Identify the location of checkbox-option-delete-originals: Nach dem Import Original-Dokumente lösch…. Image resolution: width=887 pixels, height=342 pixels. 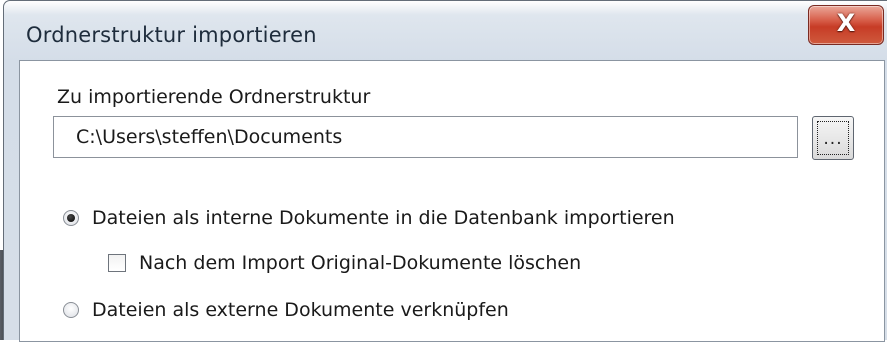
(344, 263).